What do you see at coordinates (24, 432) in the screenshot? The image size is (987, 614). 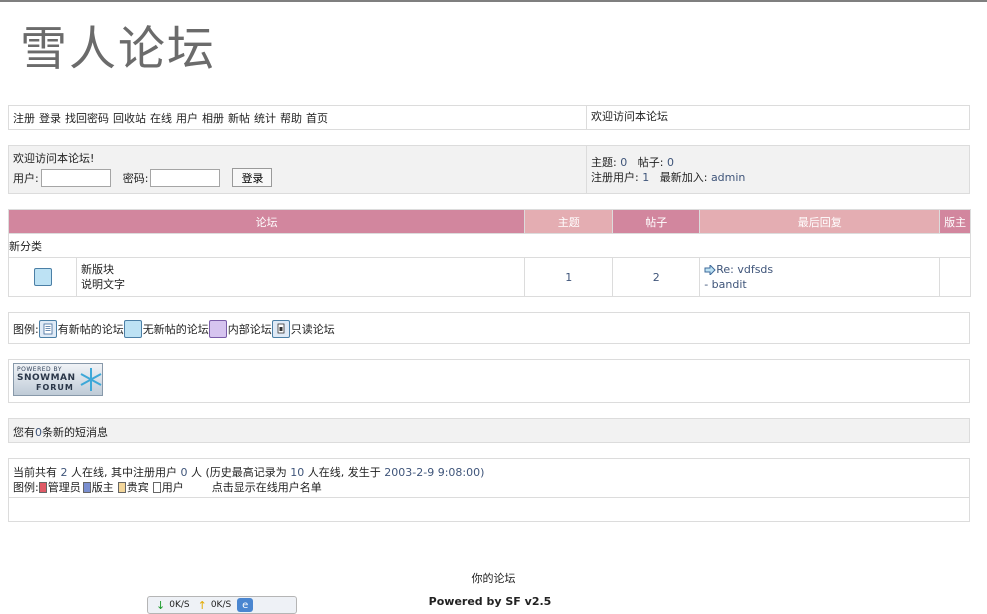 I see `message-prefix: 您有` at bounding box center [24, 432].